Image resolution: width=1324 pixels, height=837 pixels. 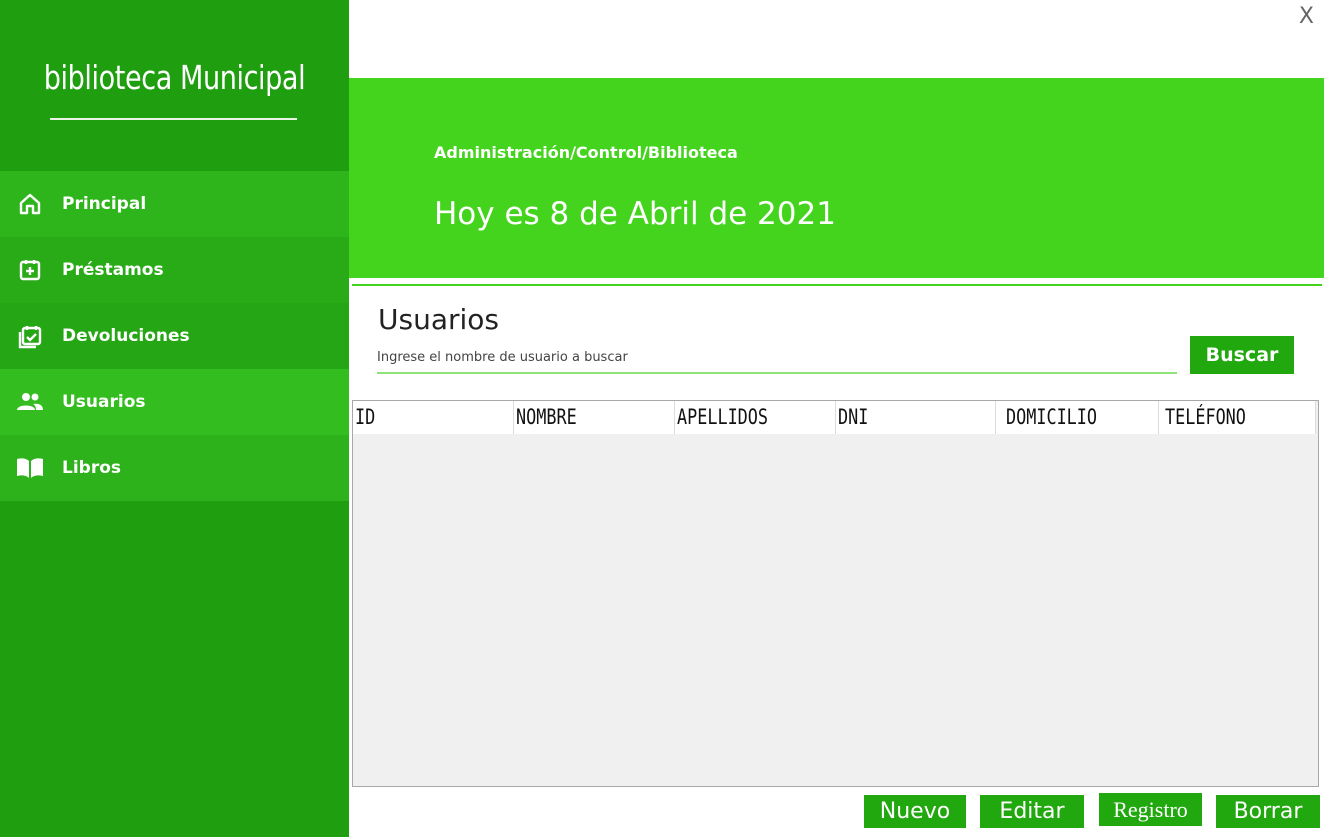 I want to click on sidebar-item-label: Principal, so click(x=104, y=204).